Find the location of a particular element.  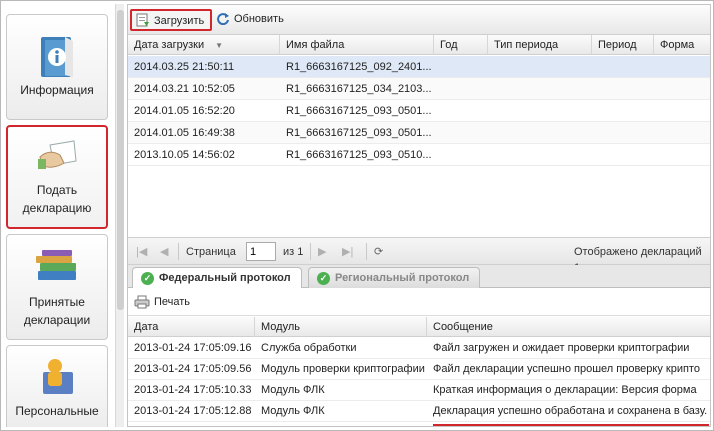

cell-upload-date: 2014.03.21 10:52:05 is located at coordinates (184, 89).